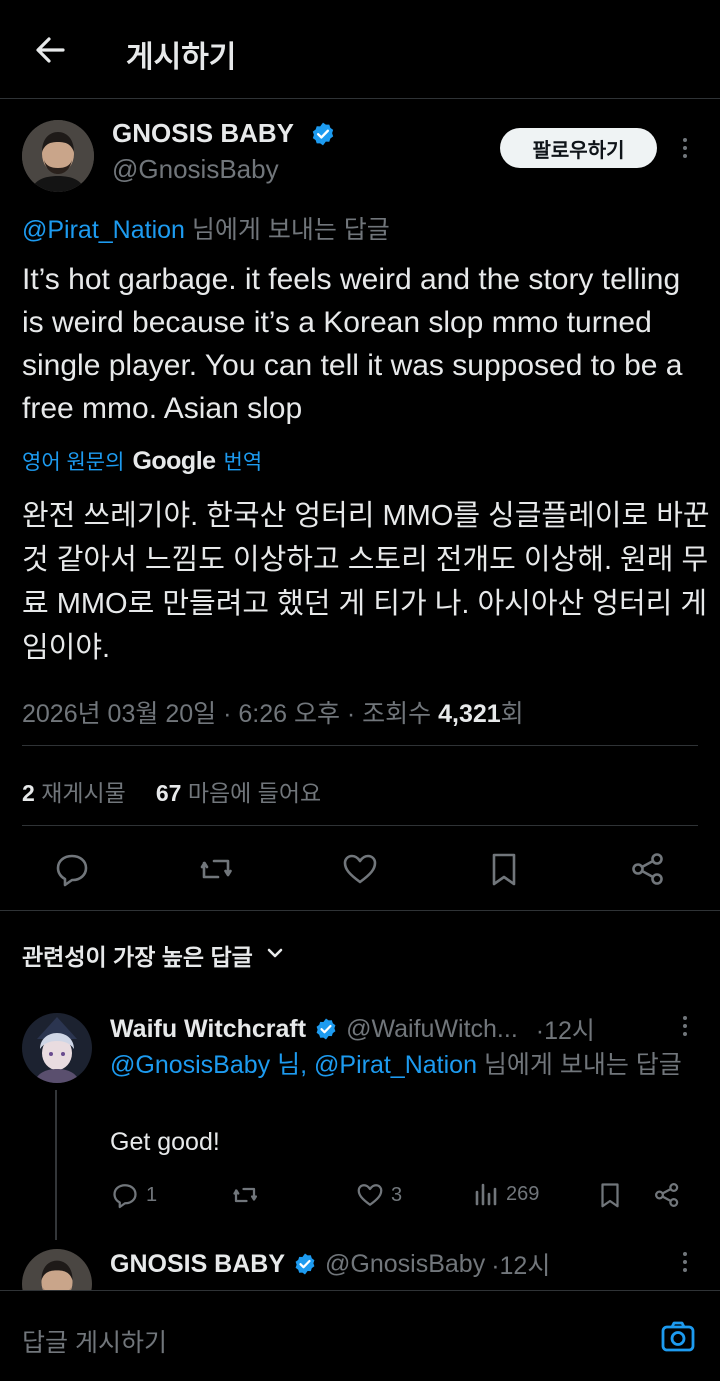  Describe the element at coordinates (94, 1341) in the screenshot. I see `reply-input: 답글 게시하기` at that location.